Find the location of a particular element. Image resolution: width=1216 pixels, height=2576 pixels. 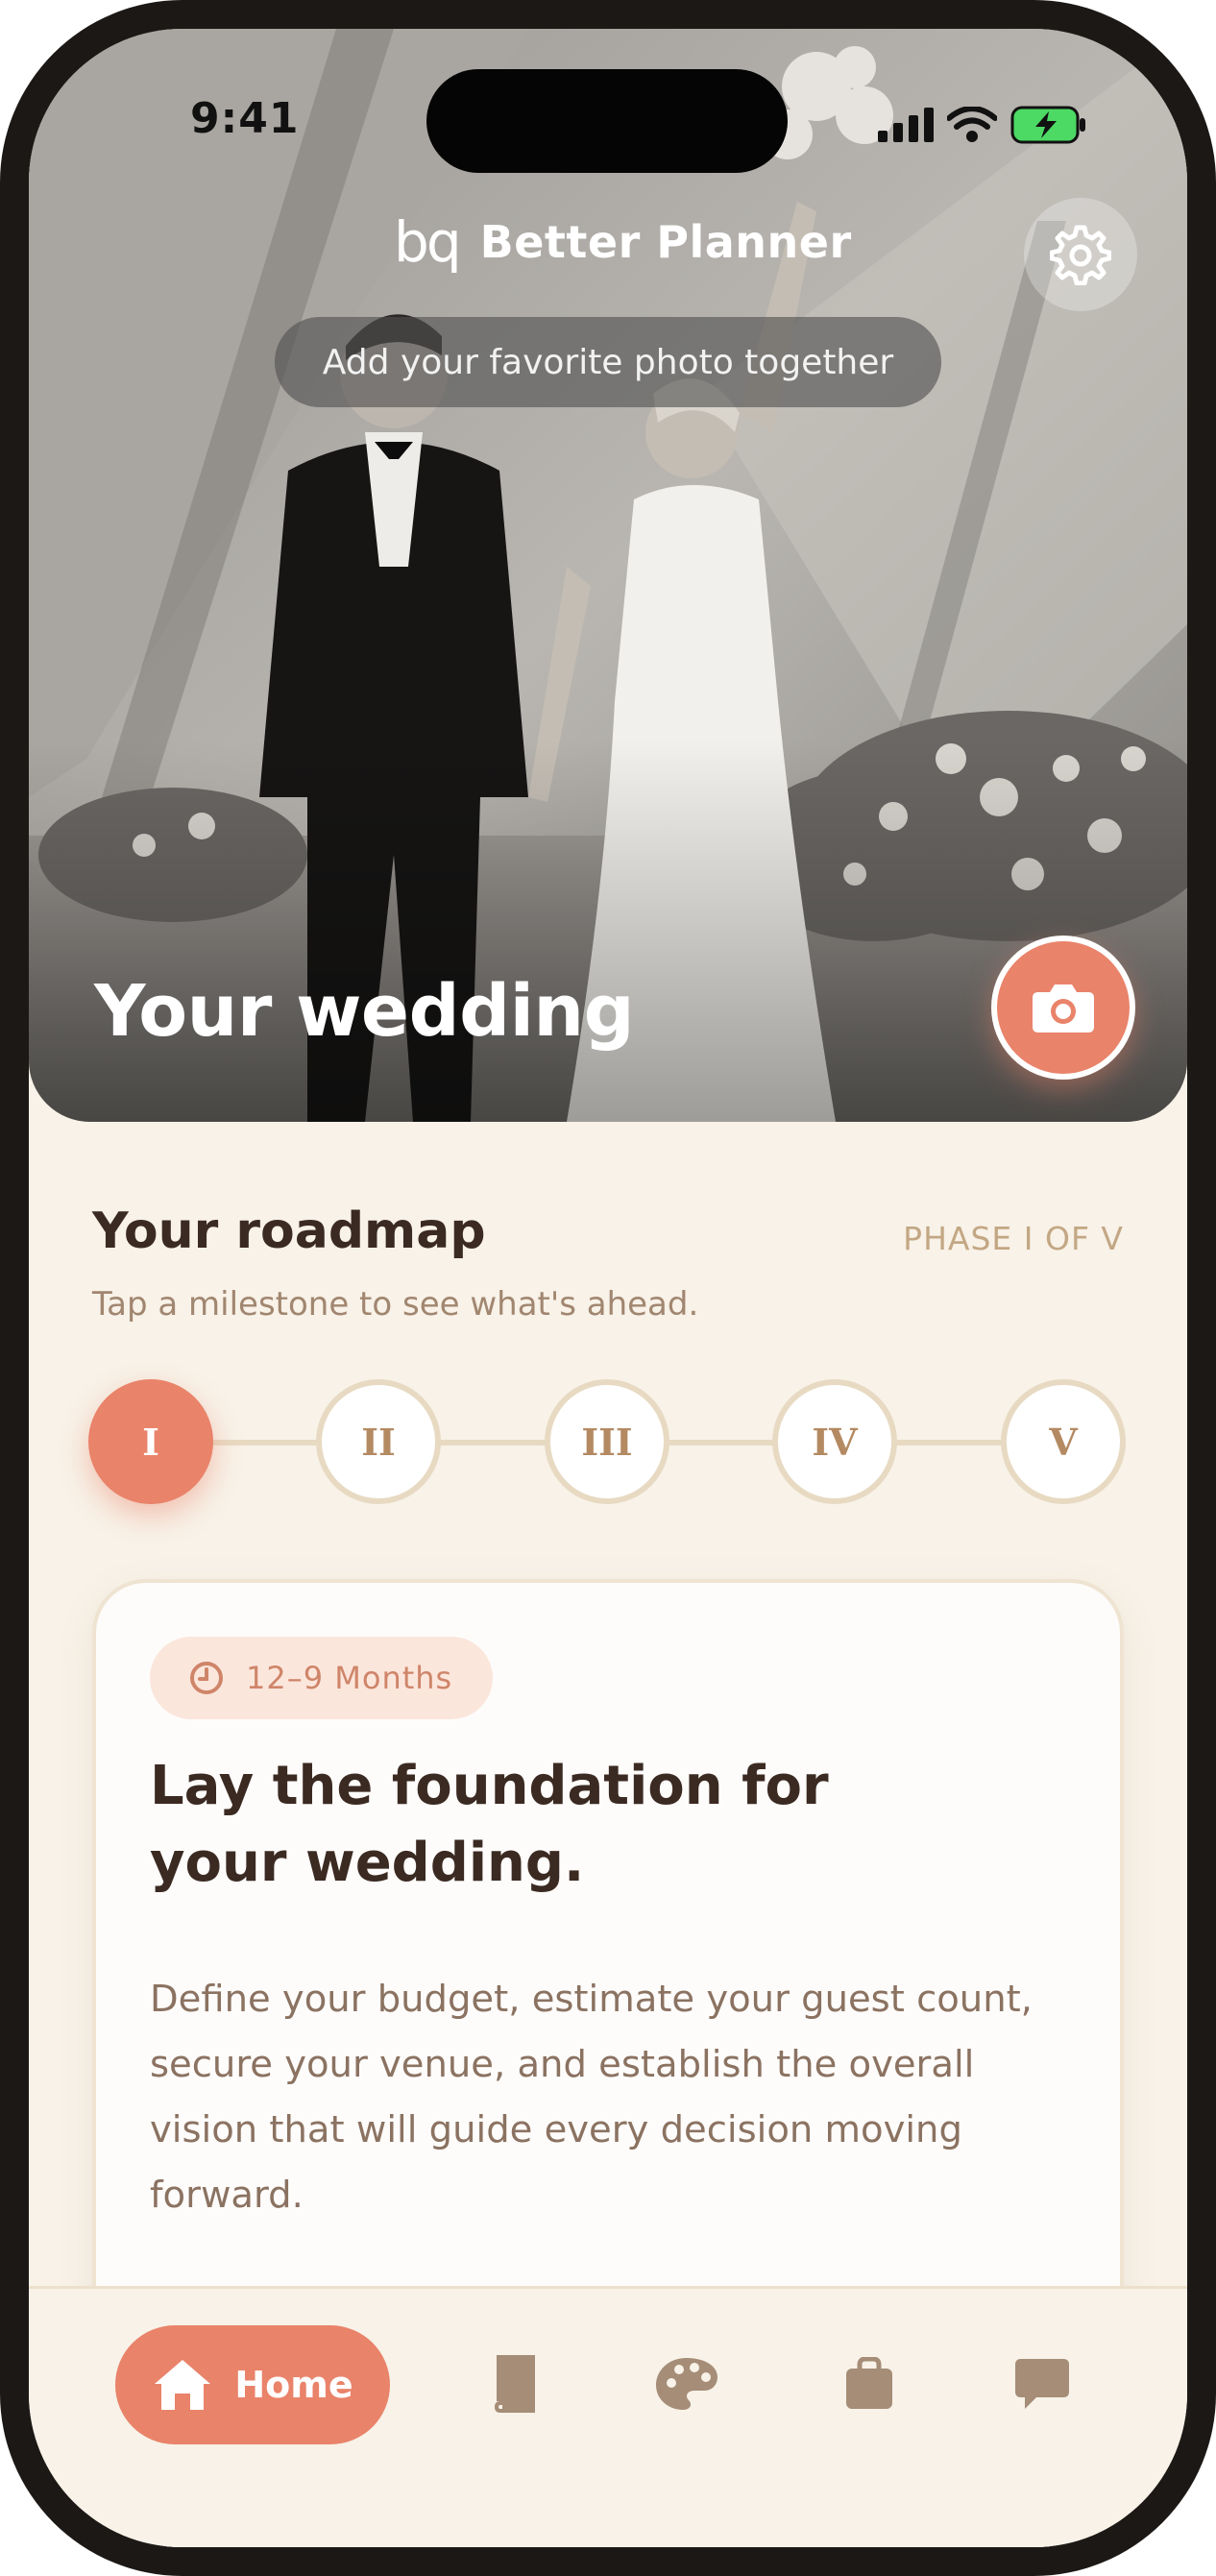

bag-icon is located at coordinates (869, 2383).